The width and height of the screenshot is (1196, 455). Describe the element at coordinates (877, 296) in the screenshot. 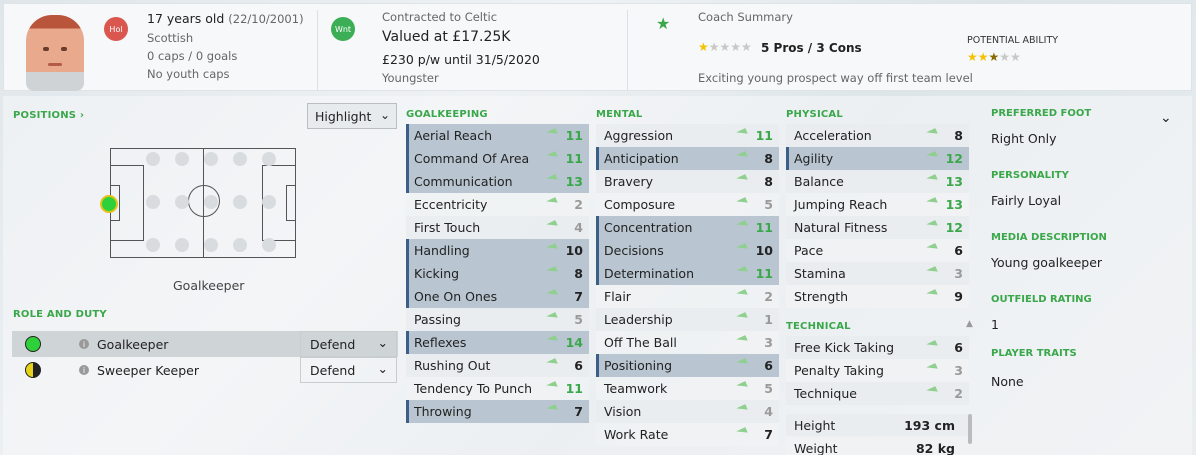

I see `attribute-row: Strength 9` at that location.